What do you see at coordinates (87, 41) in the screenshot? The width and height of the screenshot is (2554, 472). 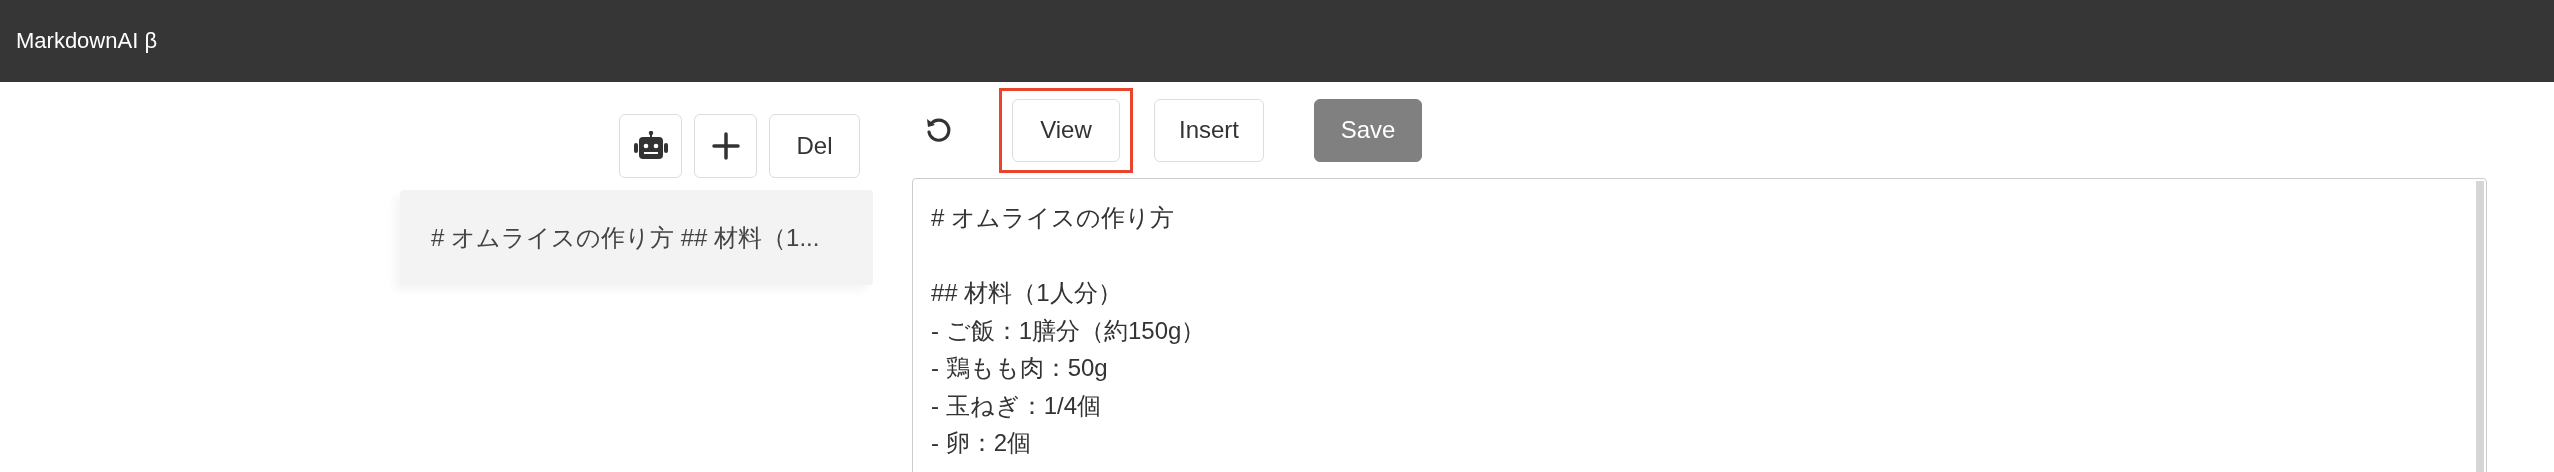 I see `app-title: MarkdownAI β` at bounding box center [87, 41].